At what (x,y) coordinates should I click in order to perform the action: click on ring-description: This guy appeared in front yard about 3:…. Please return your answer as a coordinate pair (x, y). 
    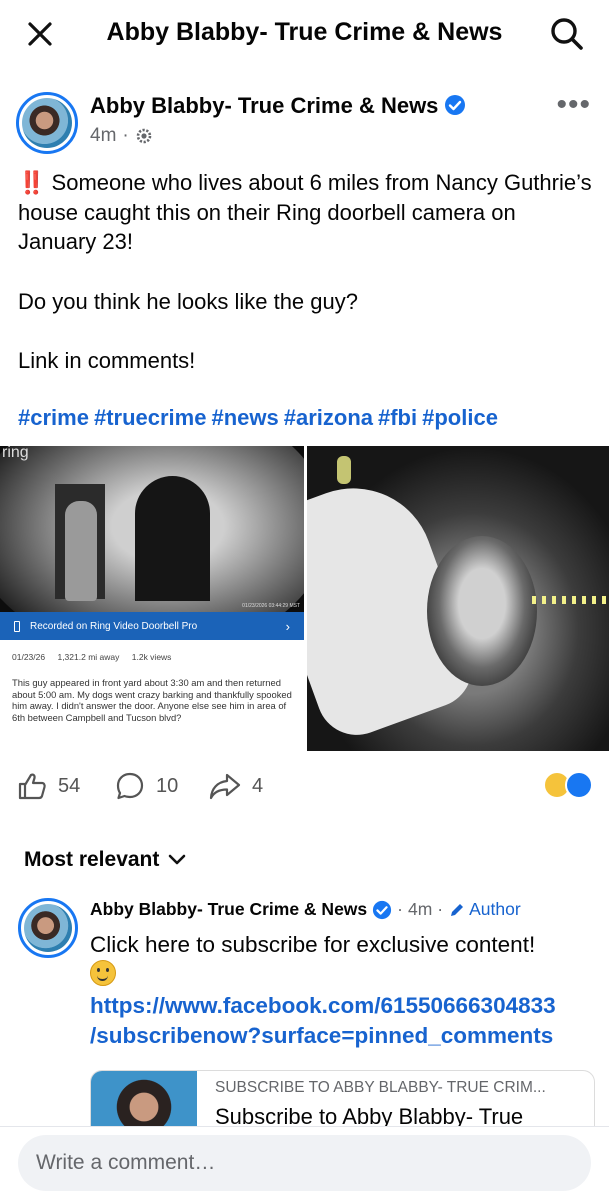
    Looking at the image, I should click on (152, 700).